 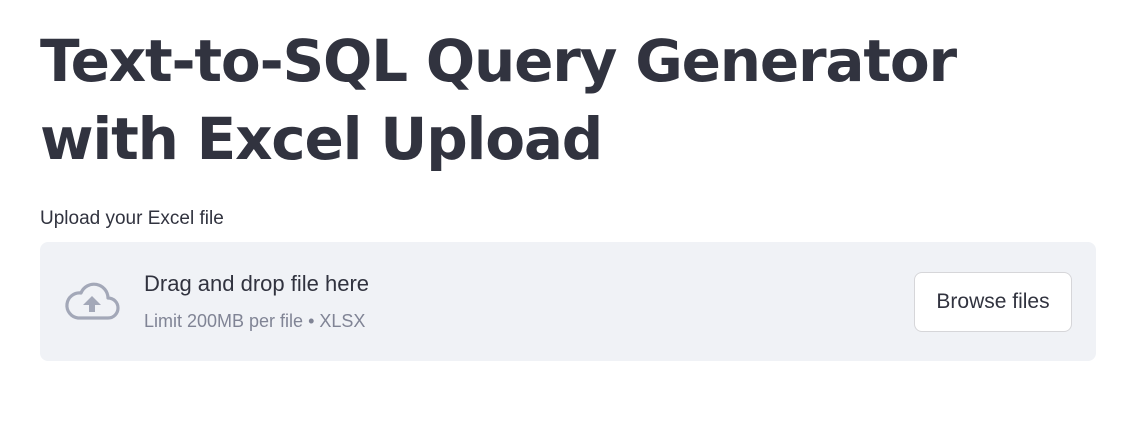 What do you see at coordinates (993, 302) in the screenshot?
I see `browse-files-button: Browse files` at bounding box center [993, 302].